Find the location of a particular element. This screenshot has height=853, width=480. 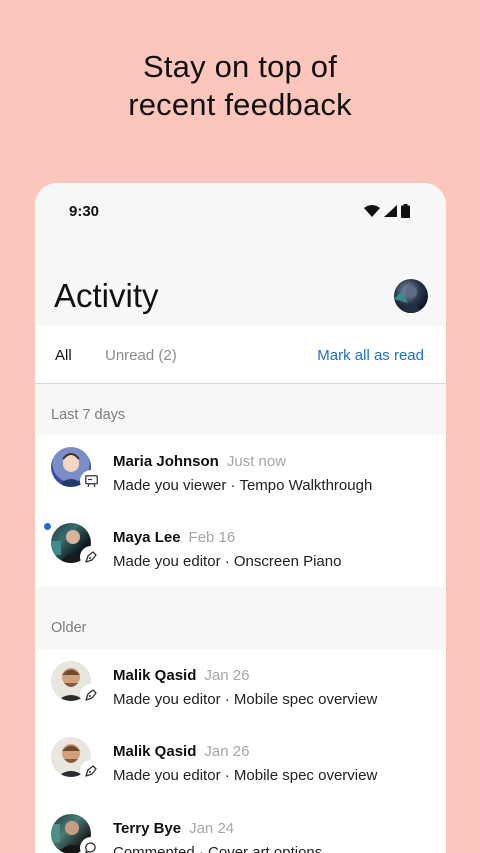

avatar-image is located at coordinates (408, 299).